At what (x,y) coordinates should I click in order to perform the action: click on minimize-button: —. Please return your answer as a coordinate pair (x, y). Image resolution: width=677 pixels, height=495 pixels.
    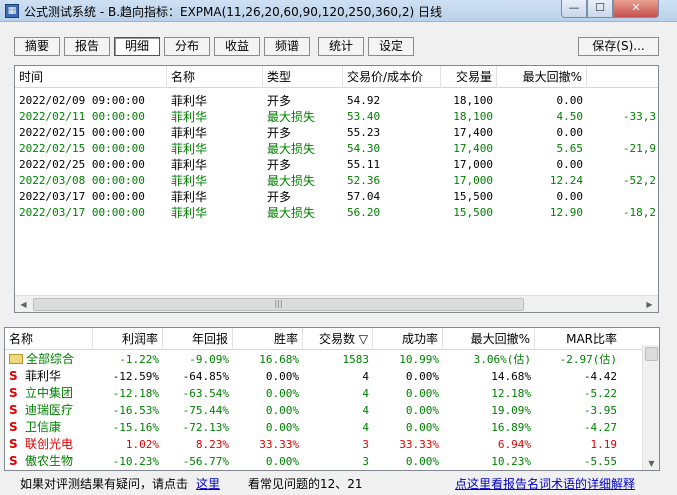
    Looking at the image, I should click on (574, 9).